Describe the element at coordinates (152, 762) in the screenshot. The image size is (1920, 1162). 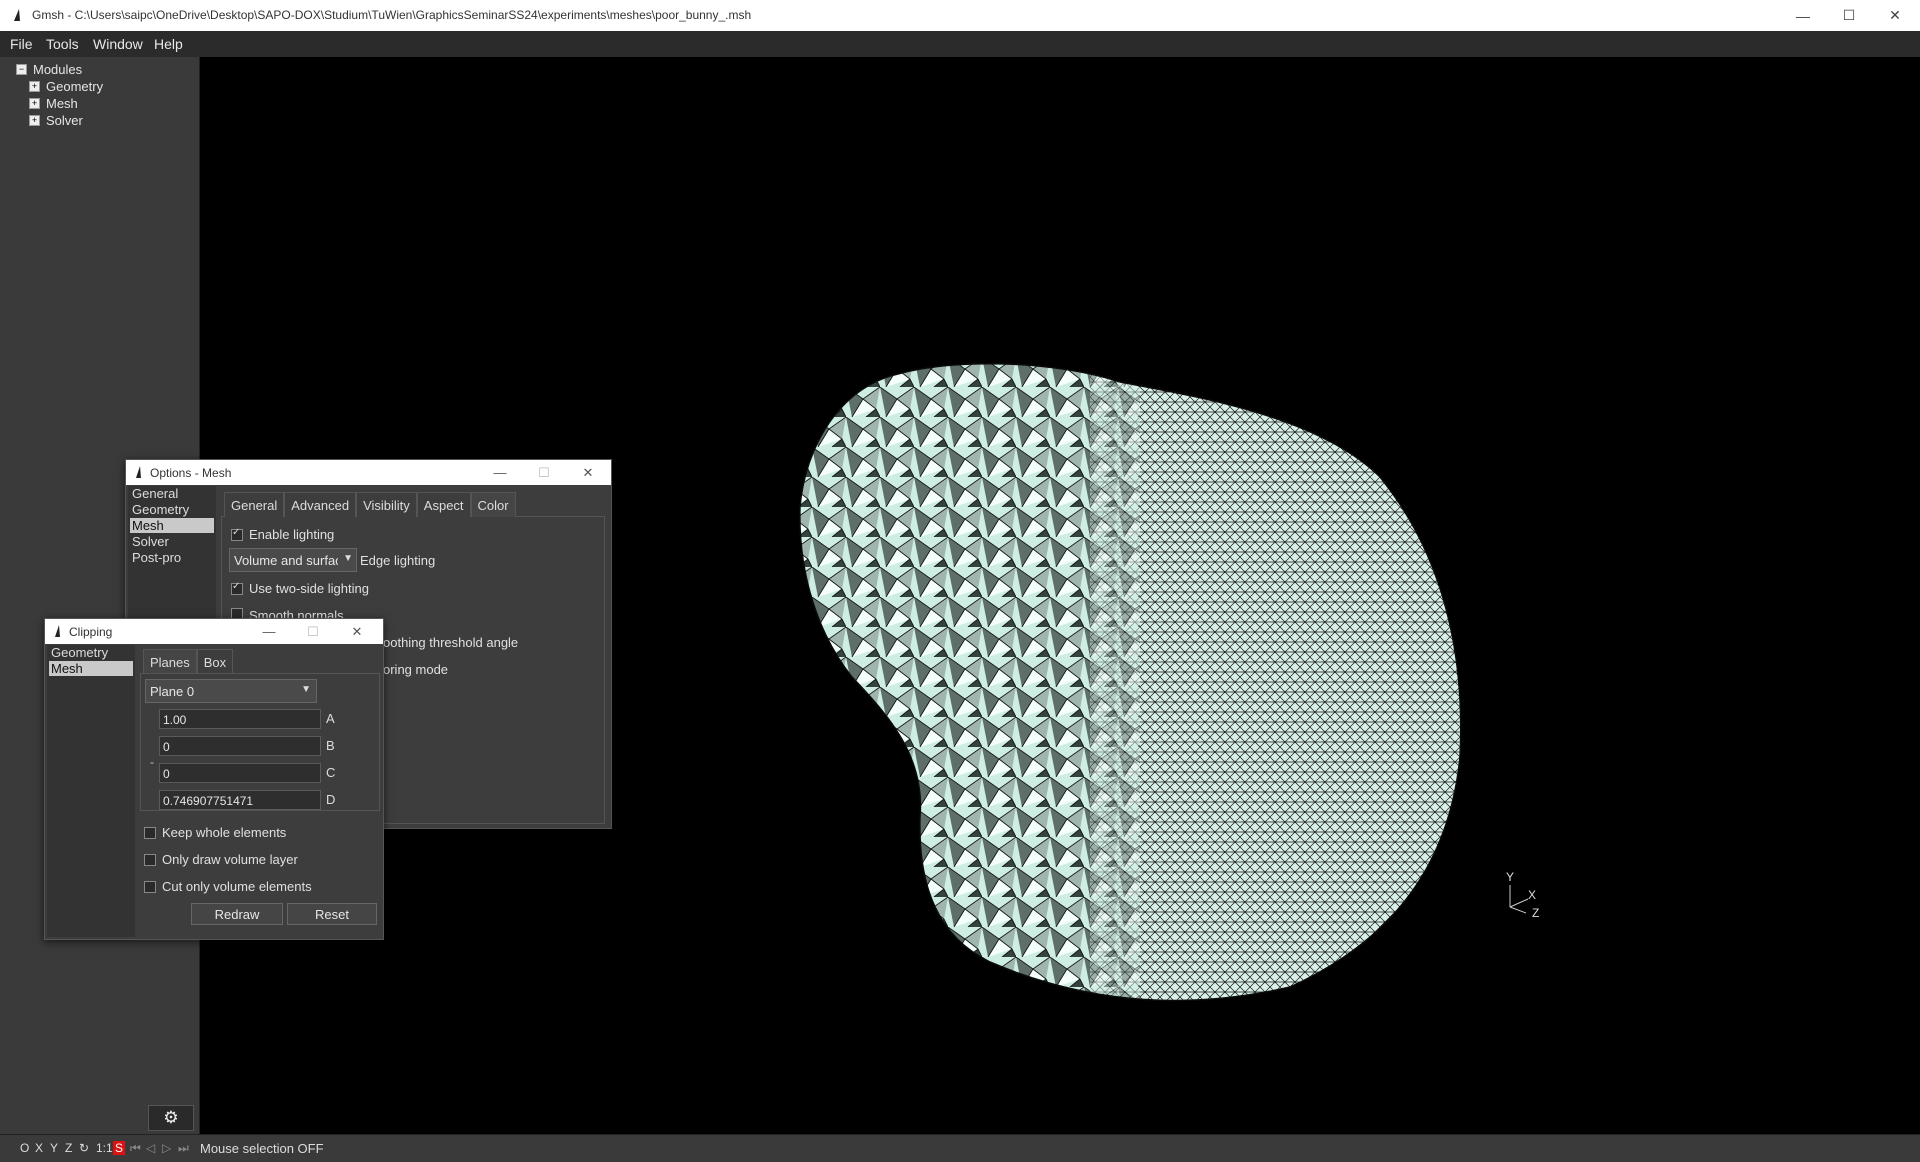
I see `invert-plane-button: -` at that location.